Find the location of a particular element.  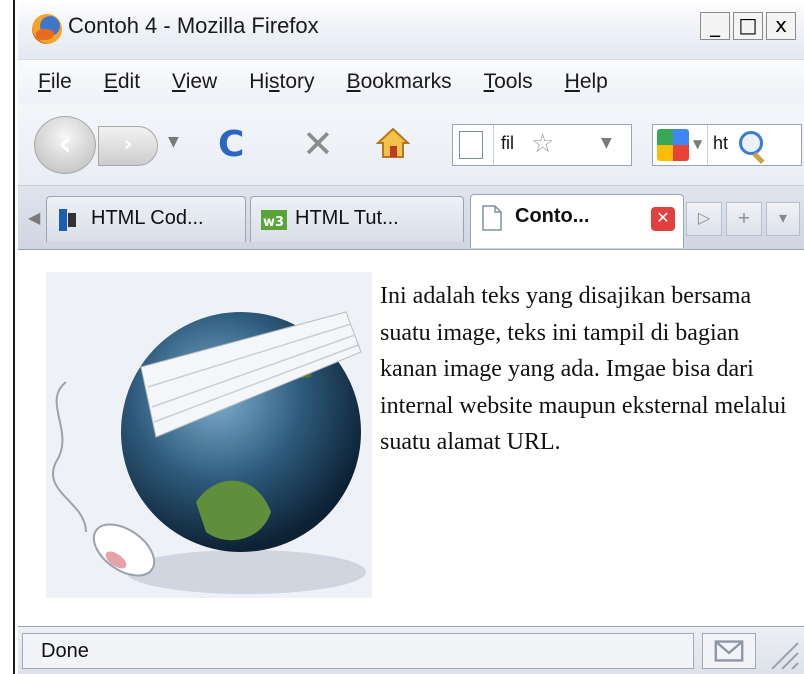

menu-help: Help is located at coordinates (586, 82).